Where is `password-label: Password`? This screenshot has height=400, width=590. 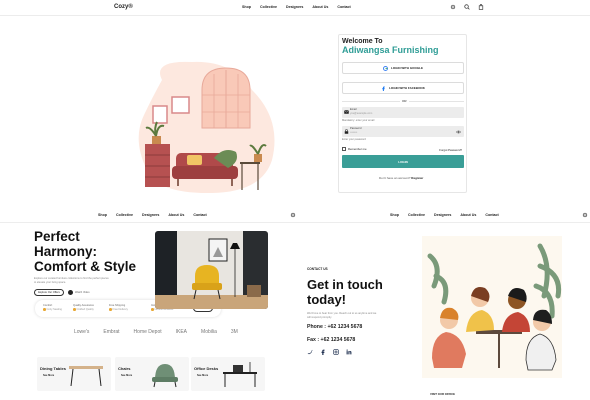 password-label: Password is located at coordinates (356, 128).